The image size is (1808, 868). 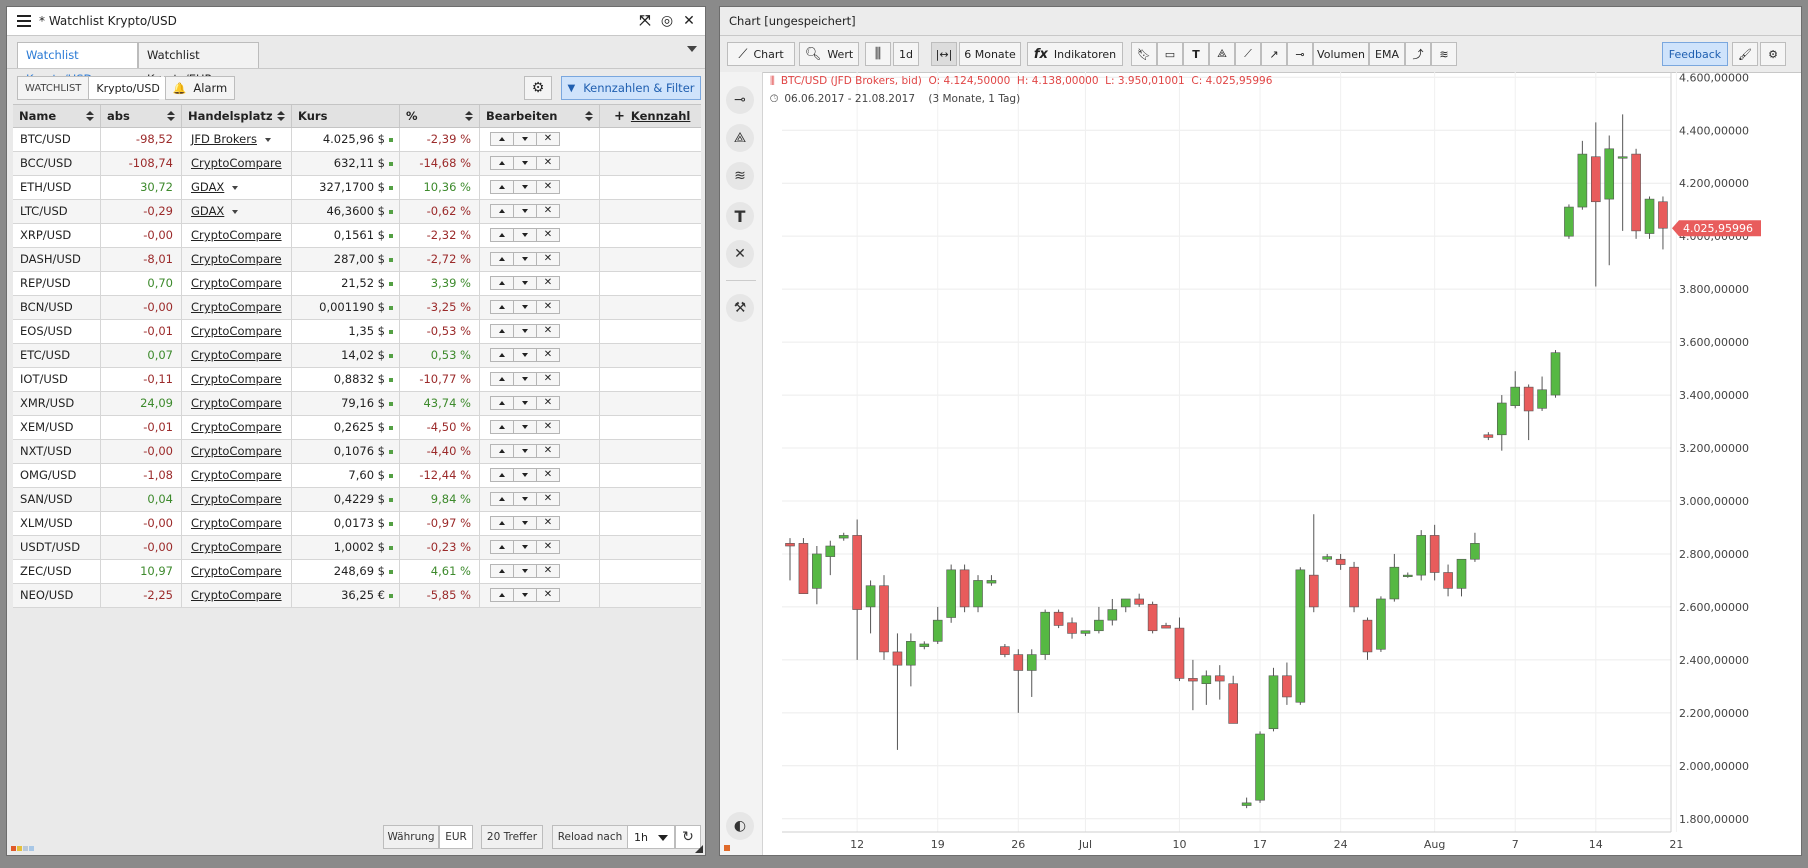 I want to click on settings-button: ⚙, so click(x=538, y=88).